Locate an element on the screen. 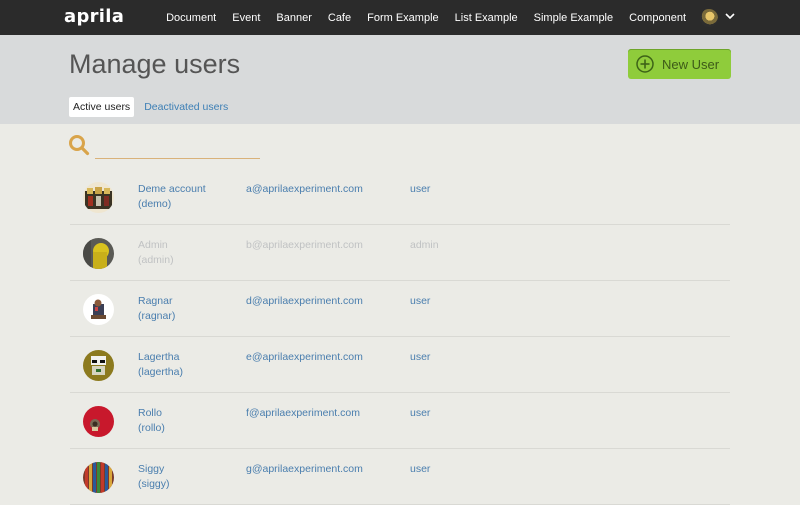  search-icon is located at coordinates (79, 145).